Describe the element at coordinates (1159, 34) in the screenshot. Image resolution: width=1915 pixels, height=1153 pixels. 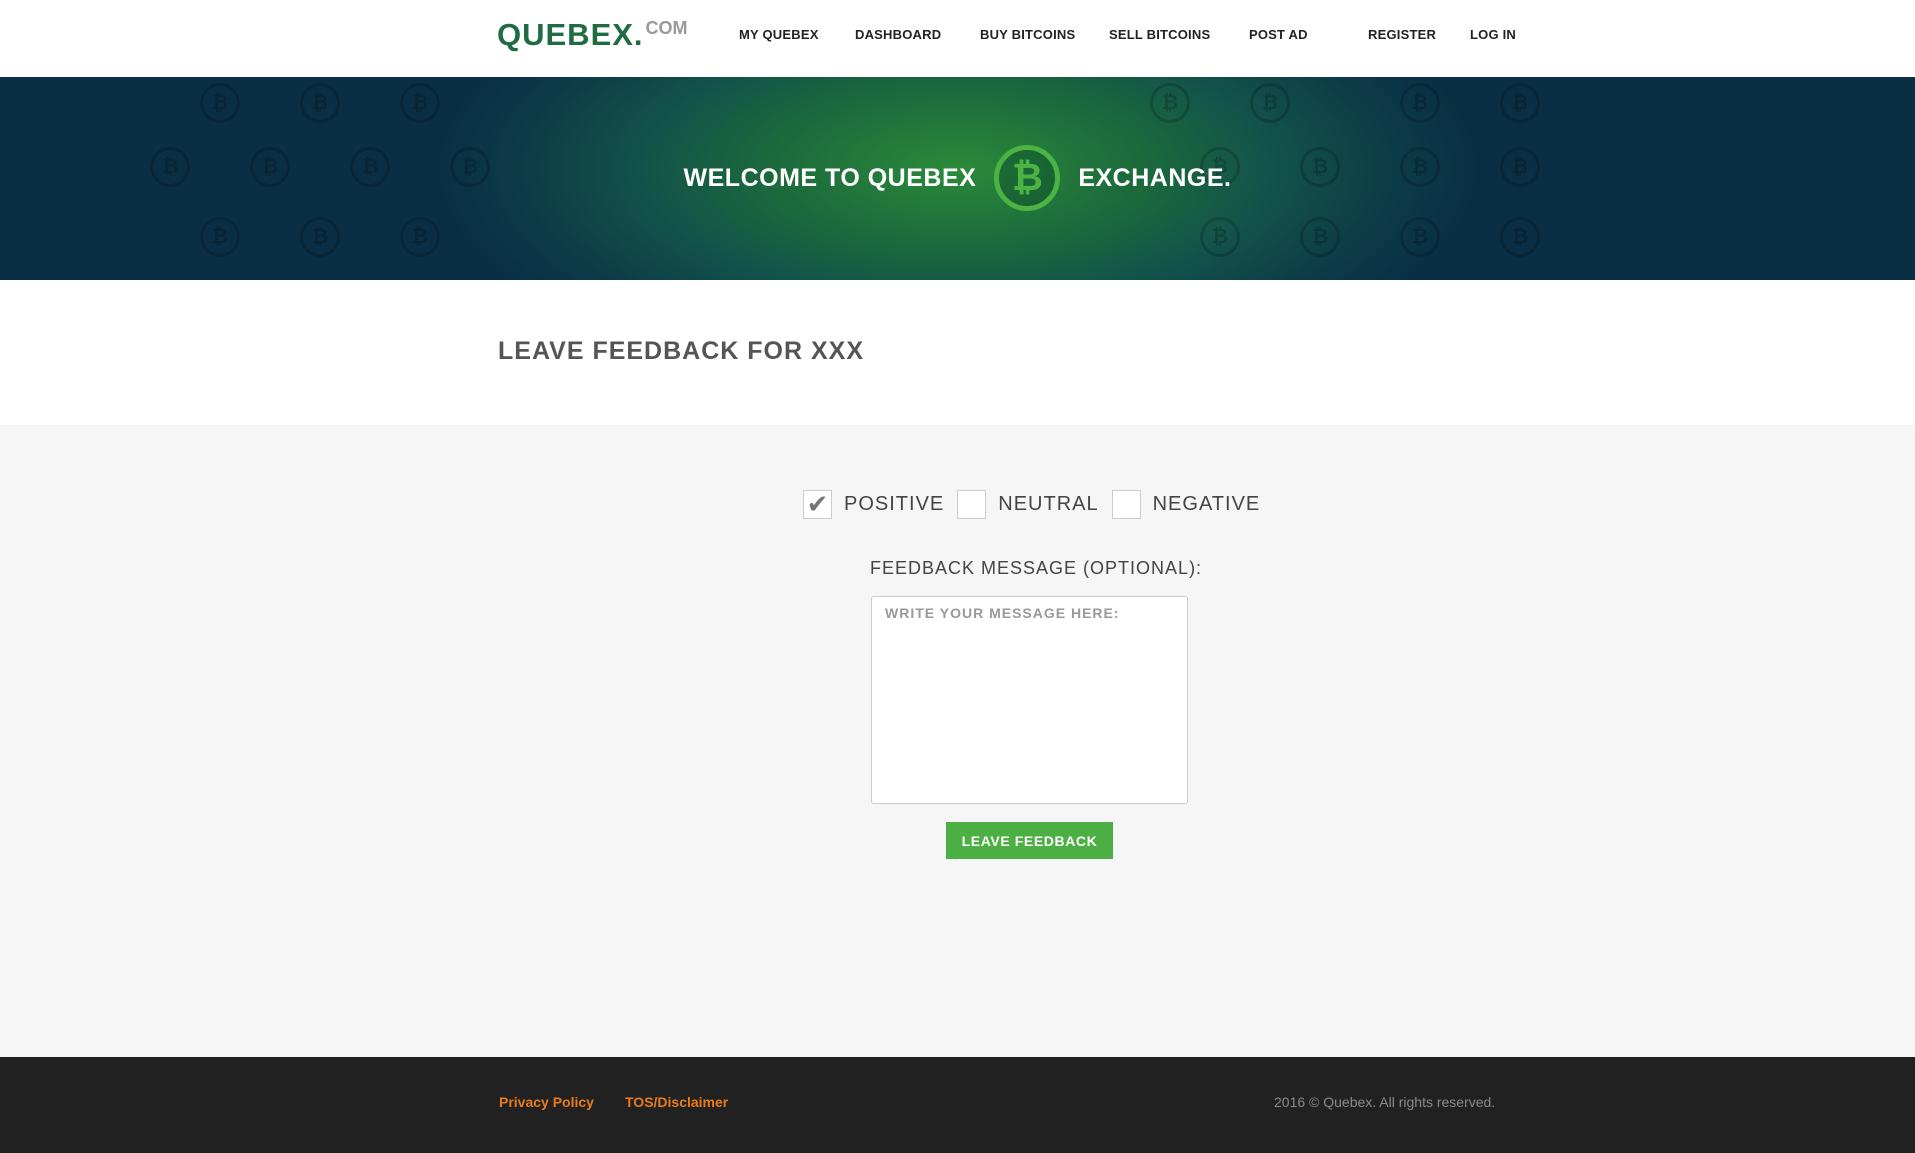
I see `nav-sell-bitcoins: SELL BITCOINS` at that location.